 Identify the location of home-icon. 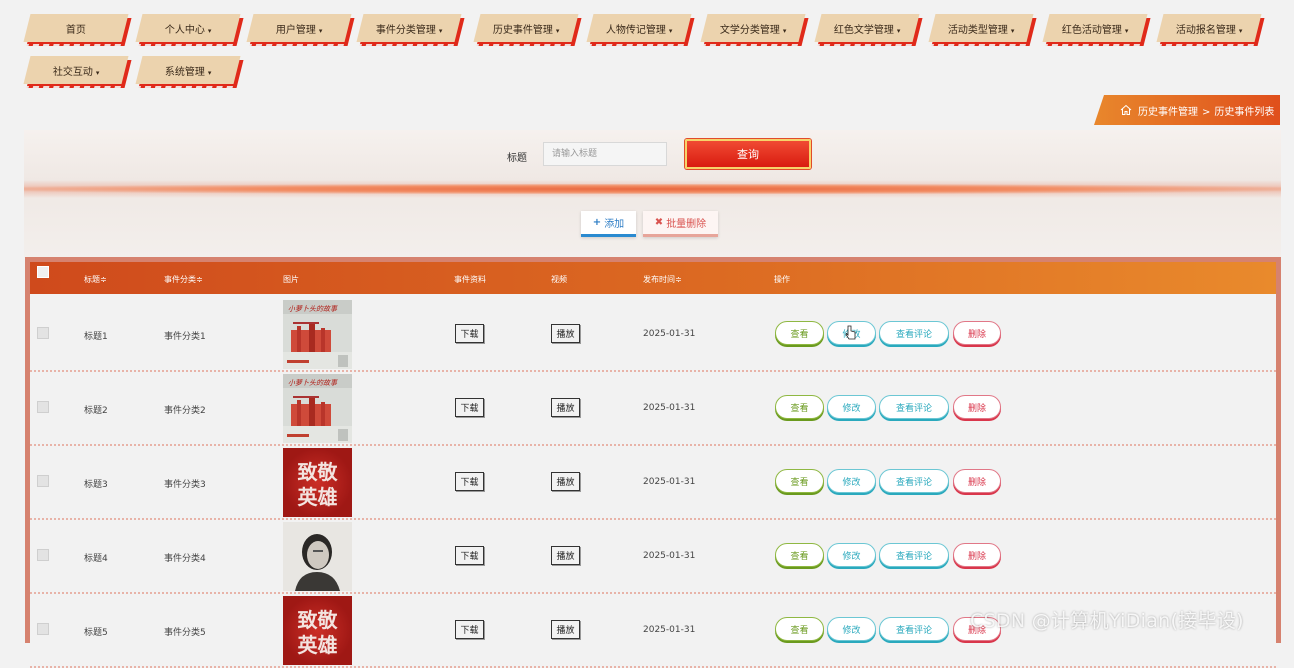
(1126, 110).